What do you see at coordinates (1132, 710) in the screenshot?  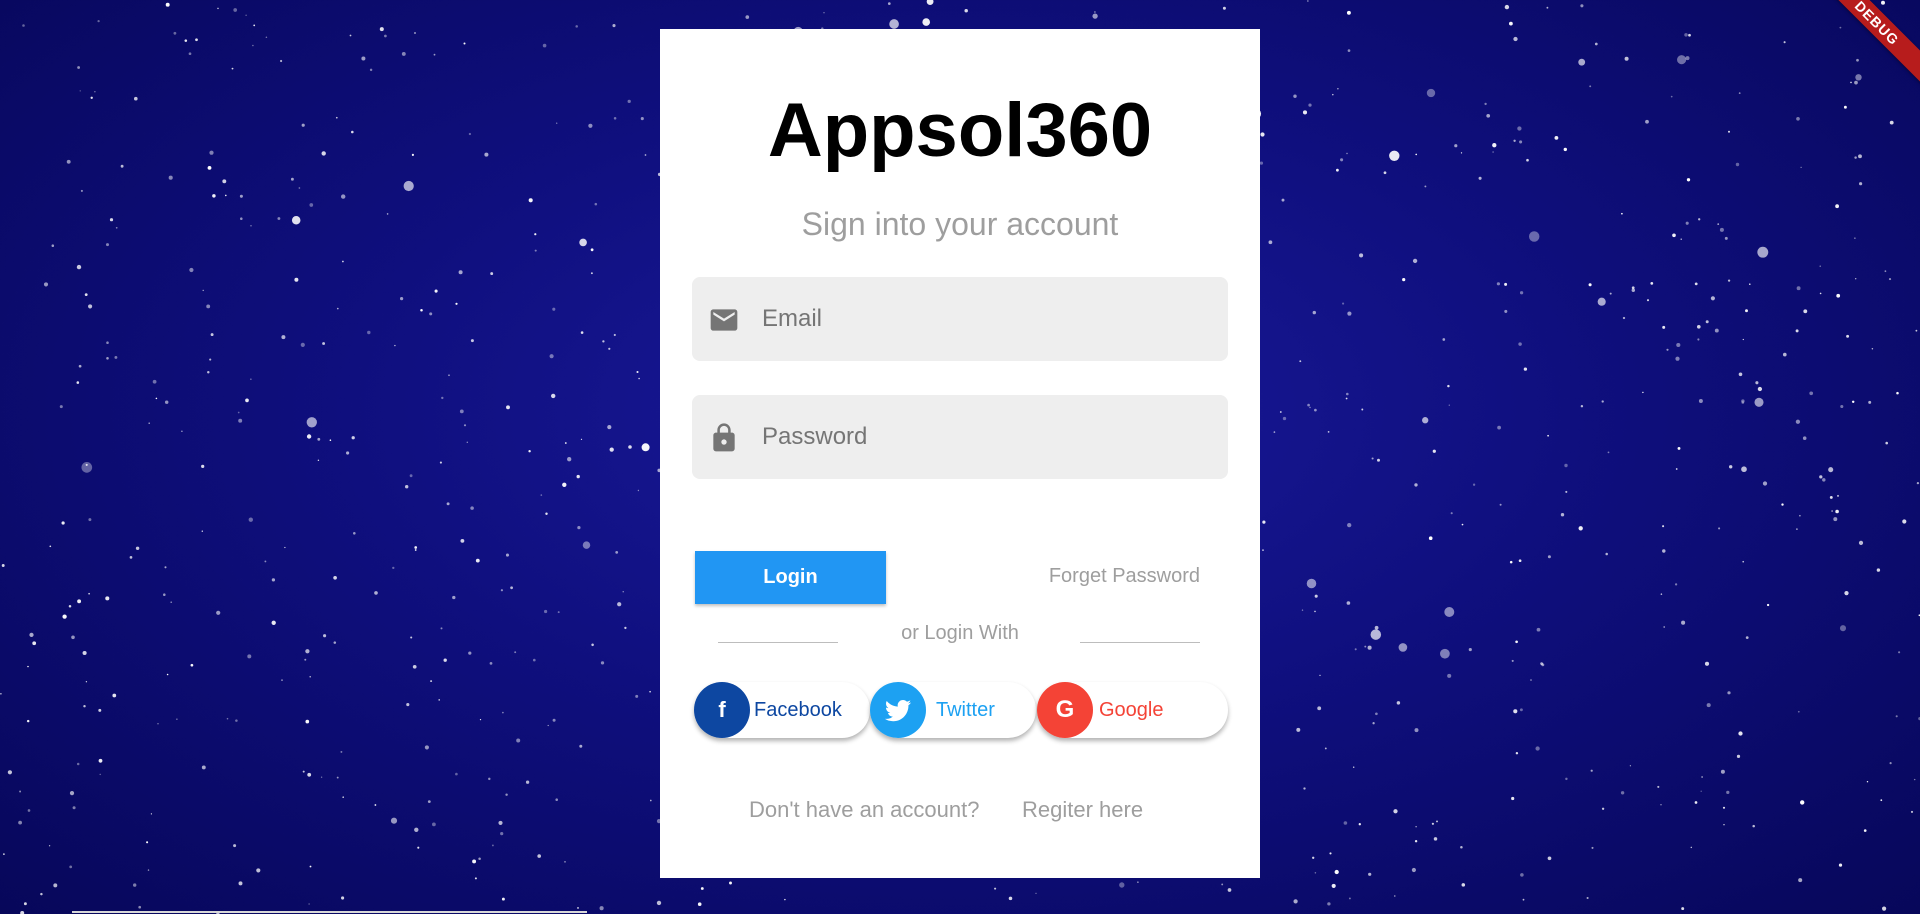 I see `google-login-button: G Google` at bounding box center [1132, 710].